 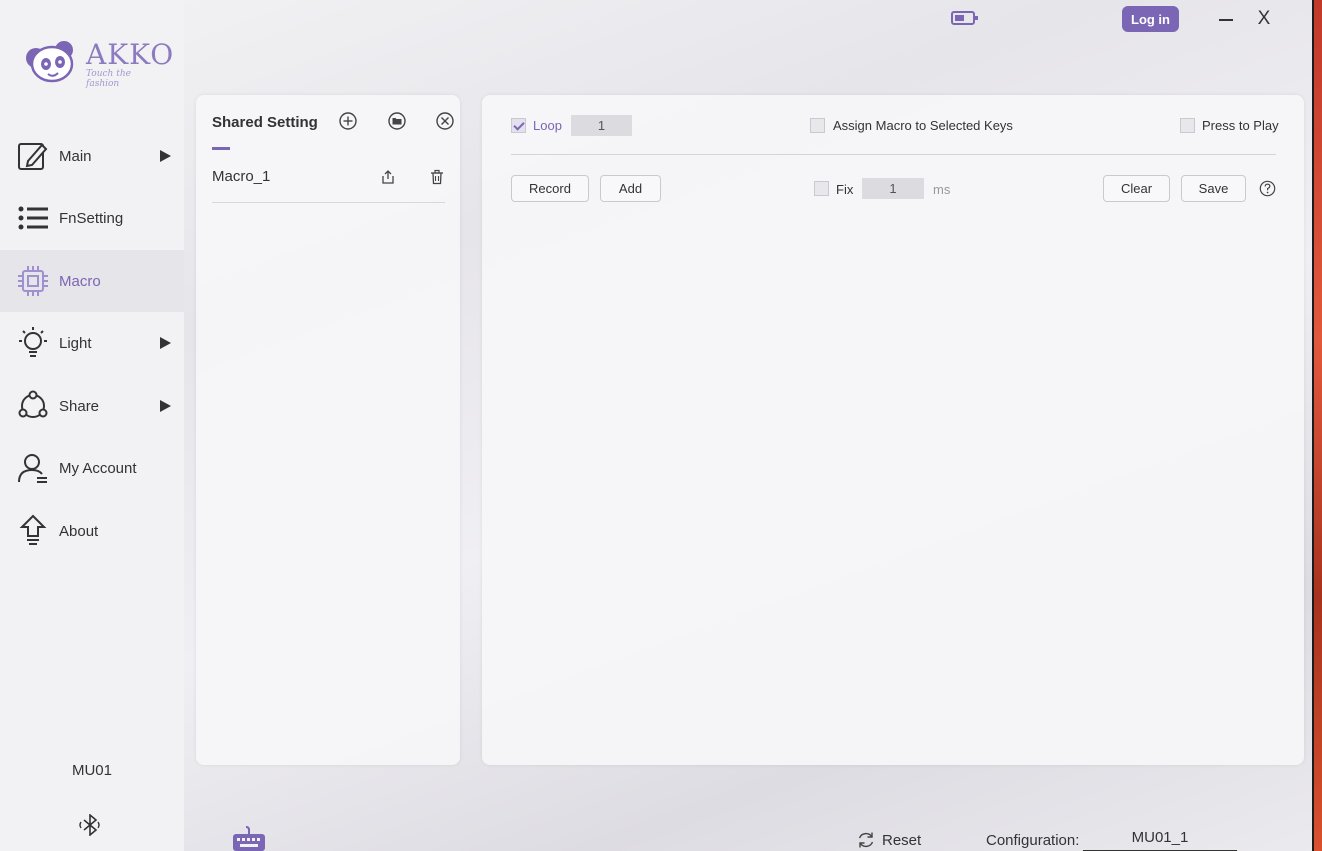 What do you see at coordinates (328, 183) in the screenshot?
I see `macro-list-item: Macro_1` at bounding box center [328, 183].